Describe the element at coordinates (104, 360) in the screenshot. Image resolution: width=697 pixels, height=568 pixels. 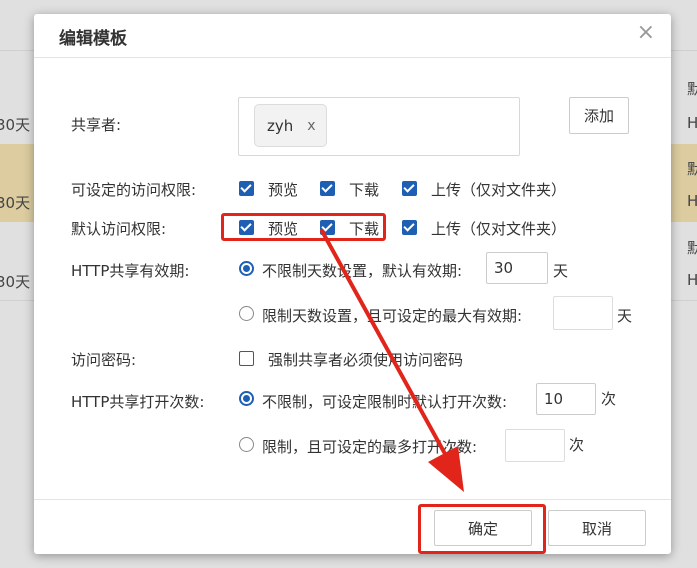
I see `access-password-label: 访问密码:` at that location.